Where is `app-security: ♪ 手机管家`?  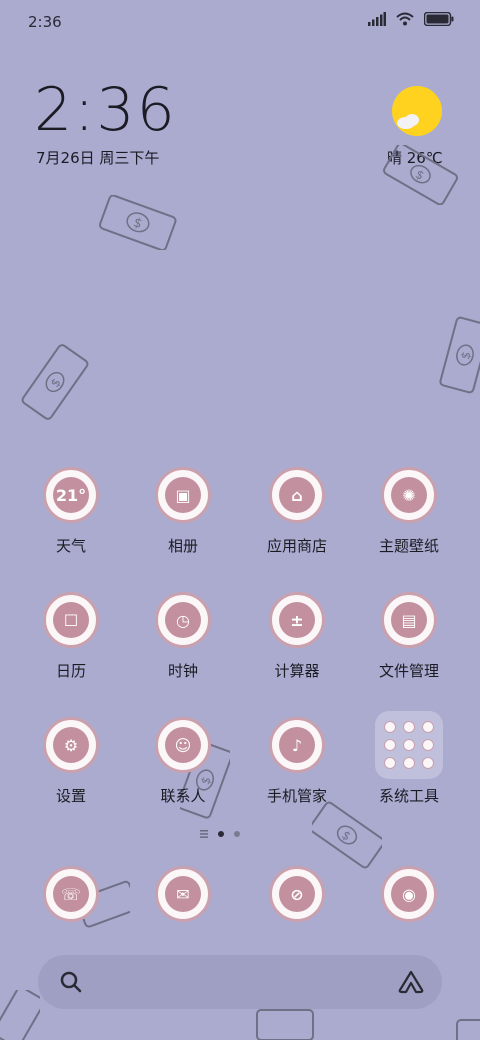 app-security: ♪ 手机管家 is located at coordinates (297, 772).